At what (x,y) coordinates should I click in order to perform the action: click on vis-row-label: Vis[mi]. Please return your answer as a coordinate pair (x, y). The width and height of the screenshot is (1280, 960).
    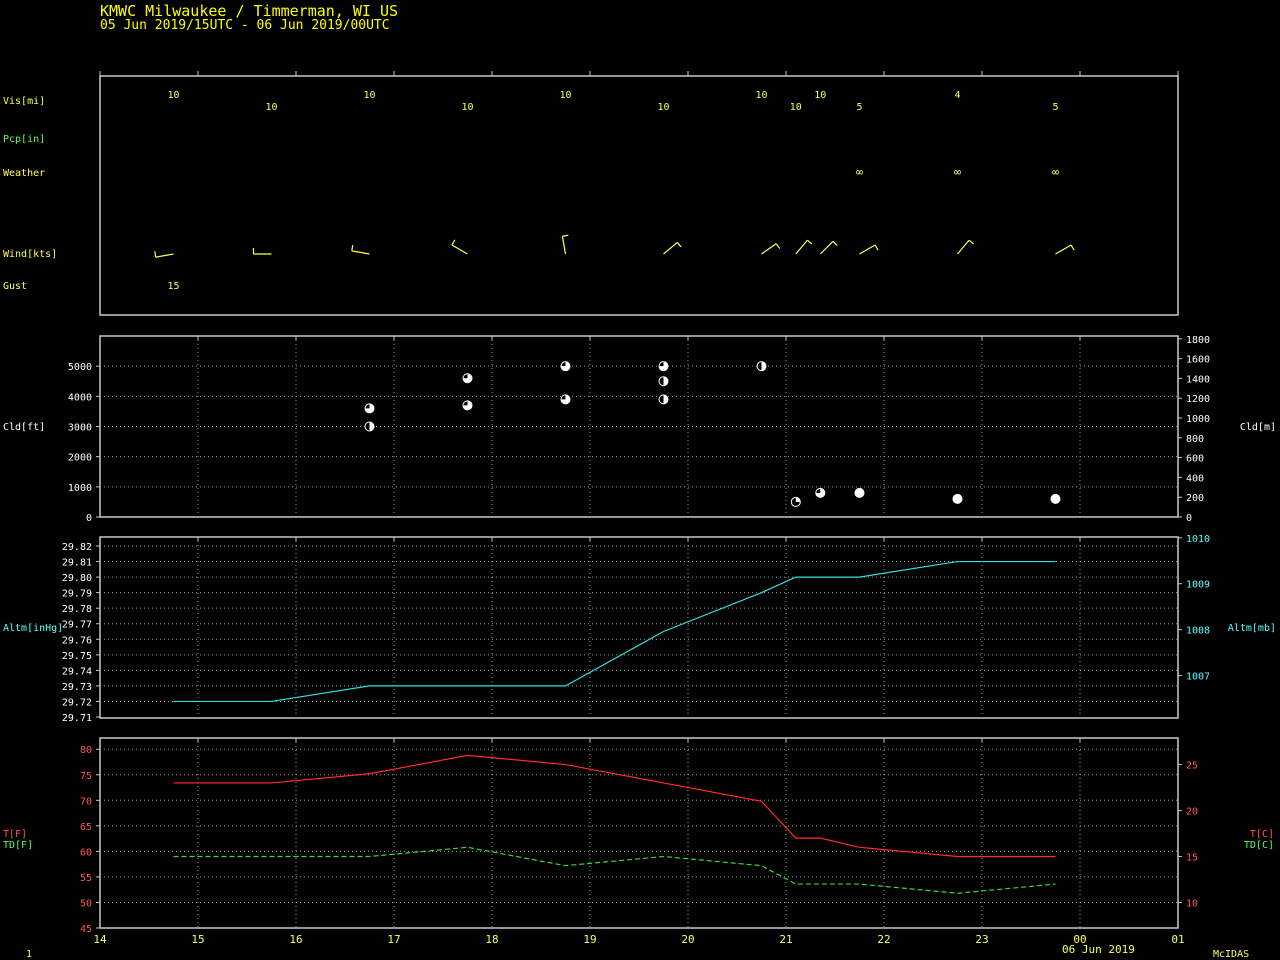
    Looking at the image, I should click on (24, 101).